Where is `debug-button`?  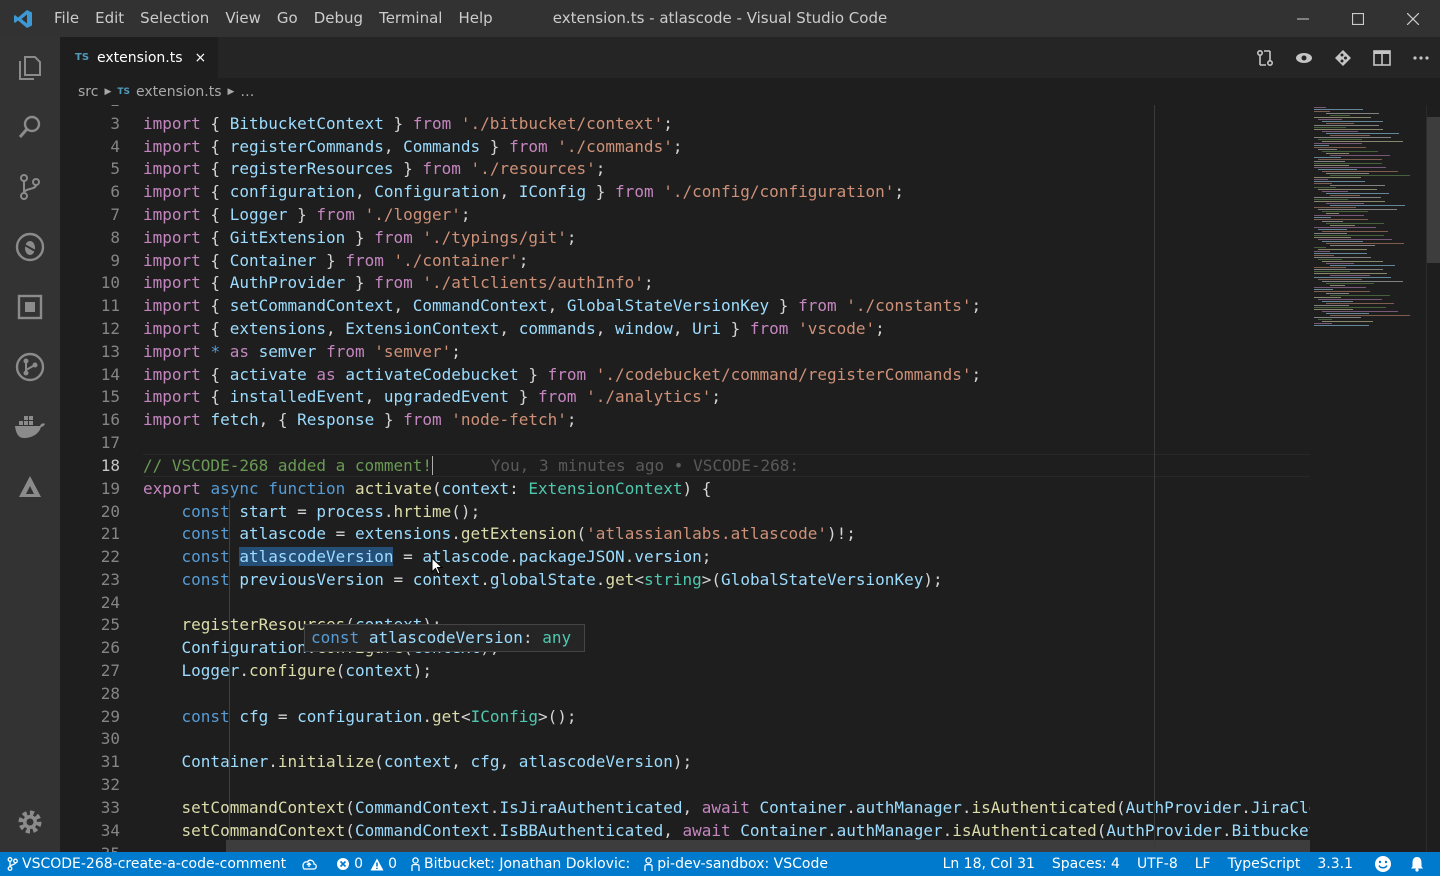
debug-button is located at coordinates (30, 247).